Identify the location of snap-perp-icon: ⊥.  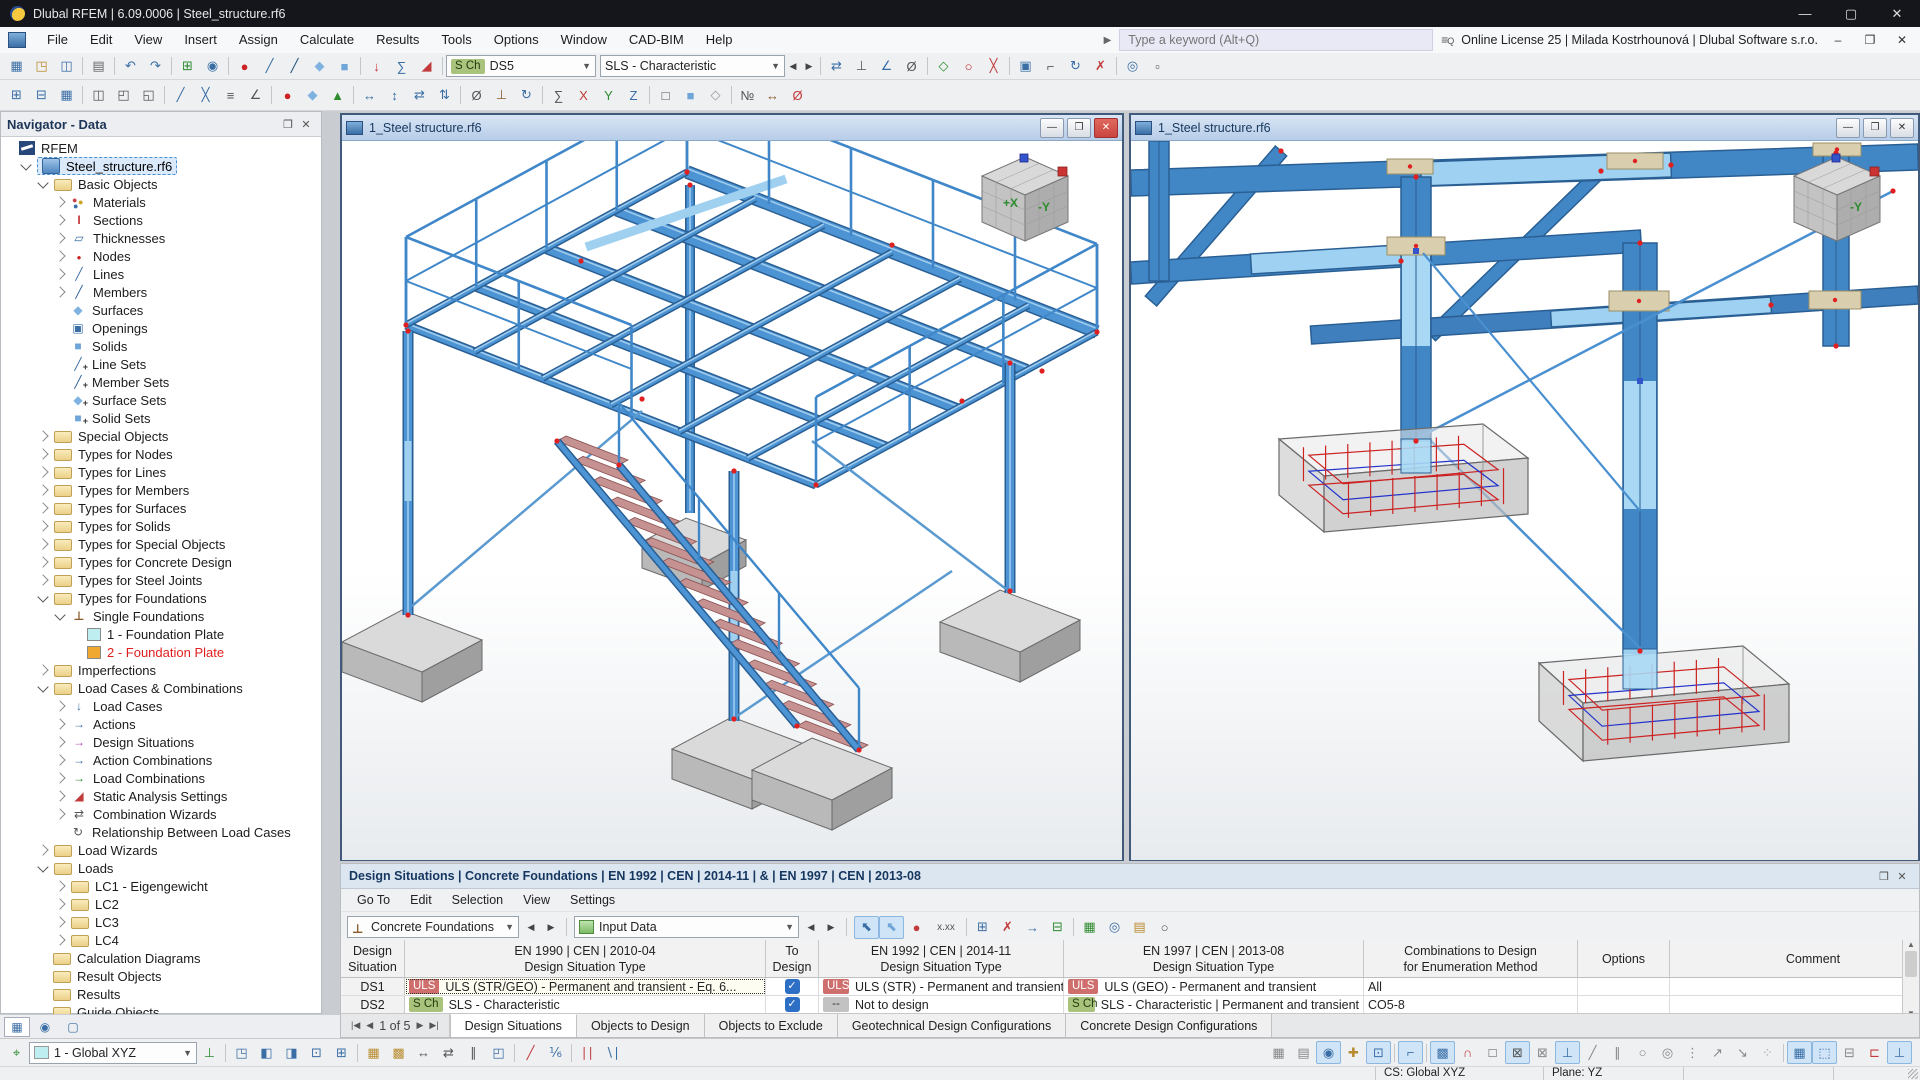
(1567, 1052).